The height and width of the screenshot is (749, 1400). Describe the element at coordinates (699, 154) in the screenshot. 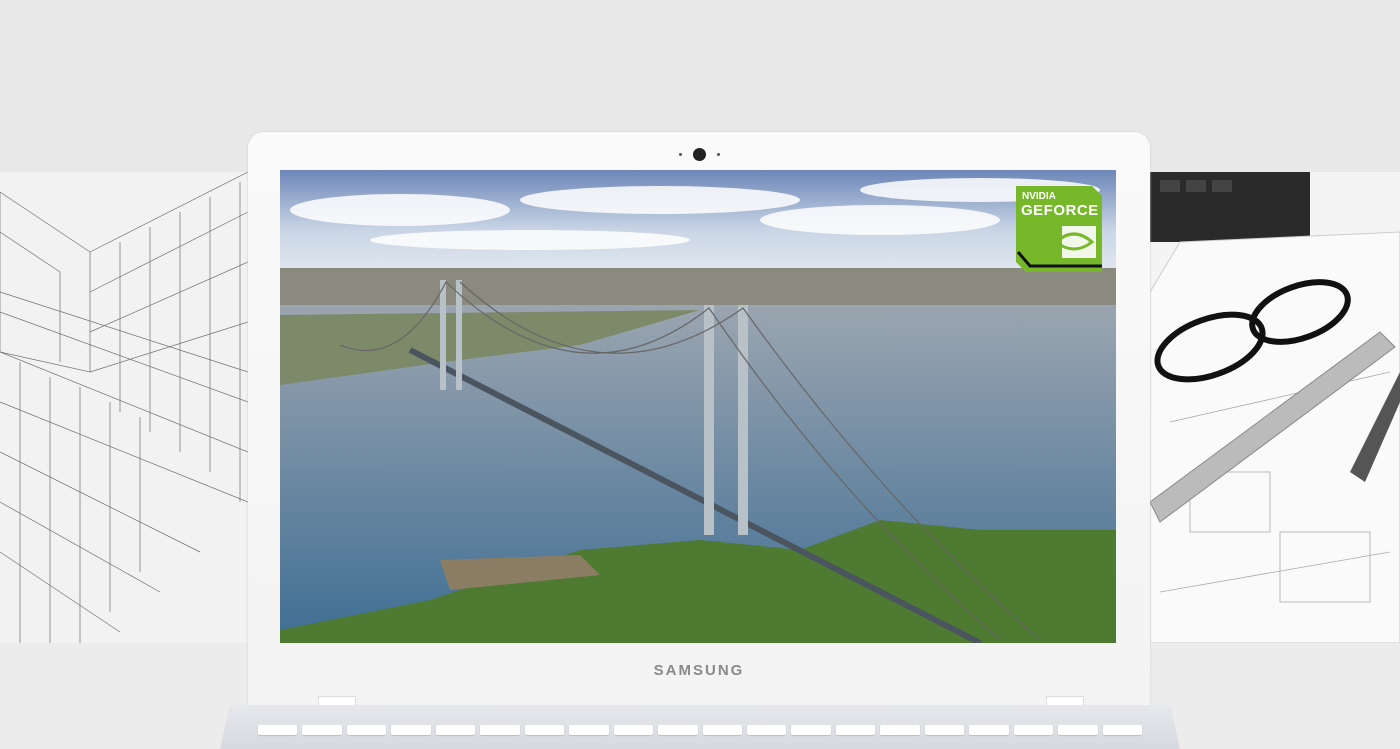

I see `webcam` at that location.